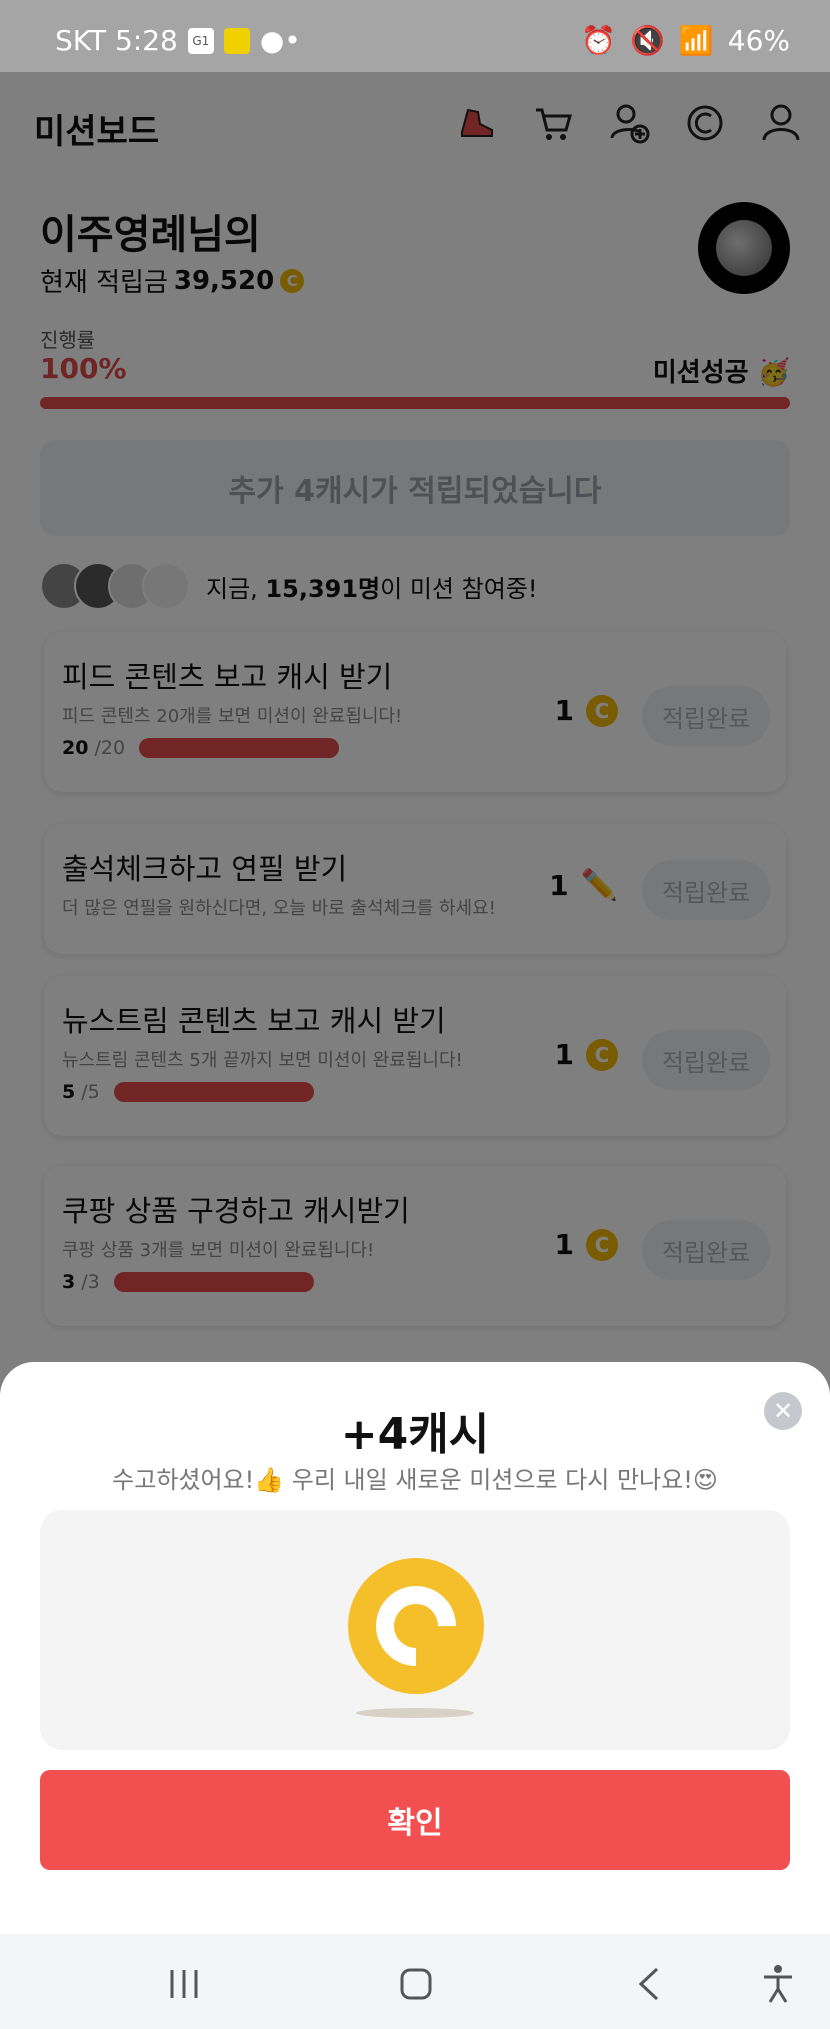 This screenshot has height=2029, width=830. Describe the element at coordinates (184, 1984) in the screenshot. I see `recent-apps-icon` at that location.